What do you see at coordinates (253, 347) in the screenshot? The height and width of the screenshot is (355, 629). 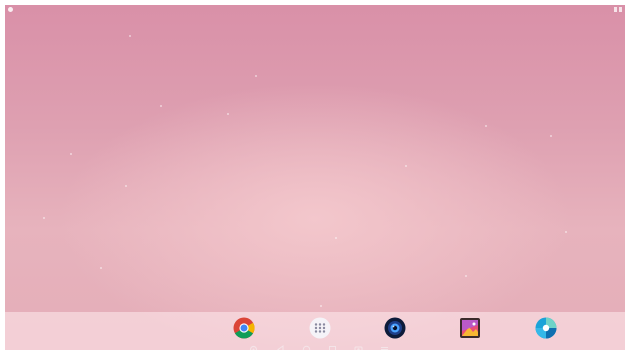 I see `settings-icon` at bounding box center [253, 347].